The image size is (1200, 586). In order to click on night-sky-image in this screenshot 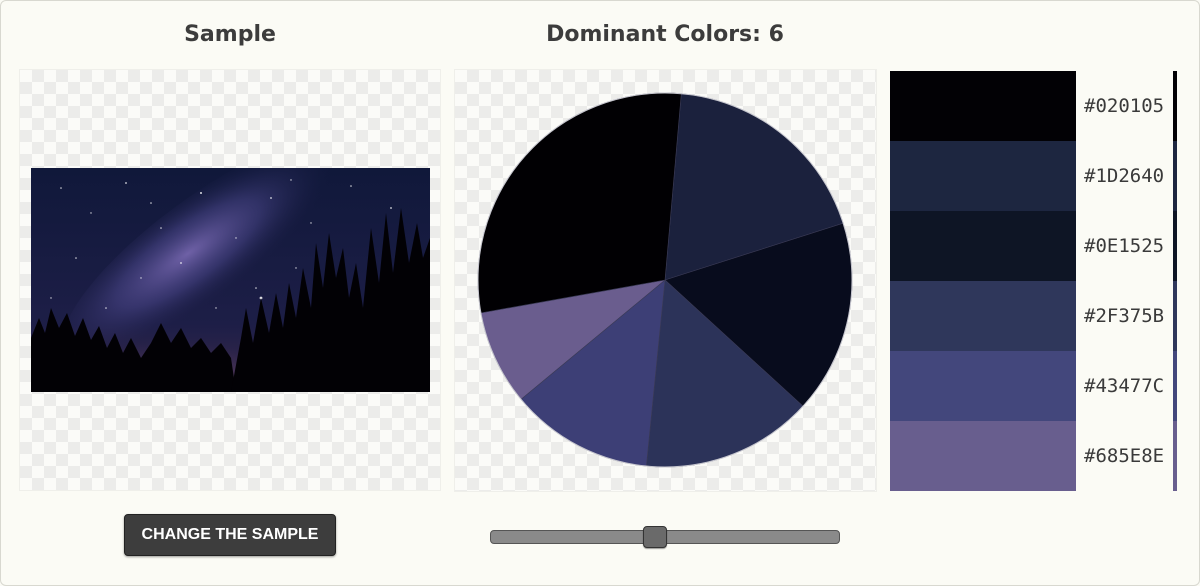, I will do `click(230, 280)`.